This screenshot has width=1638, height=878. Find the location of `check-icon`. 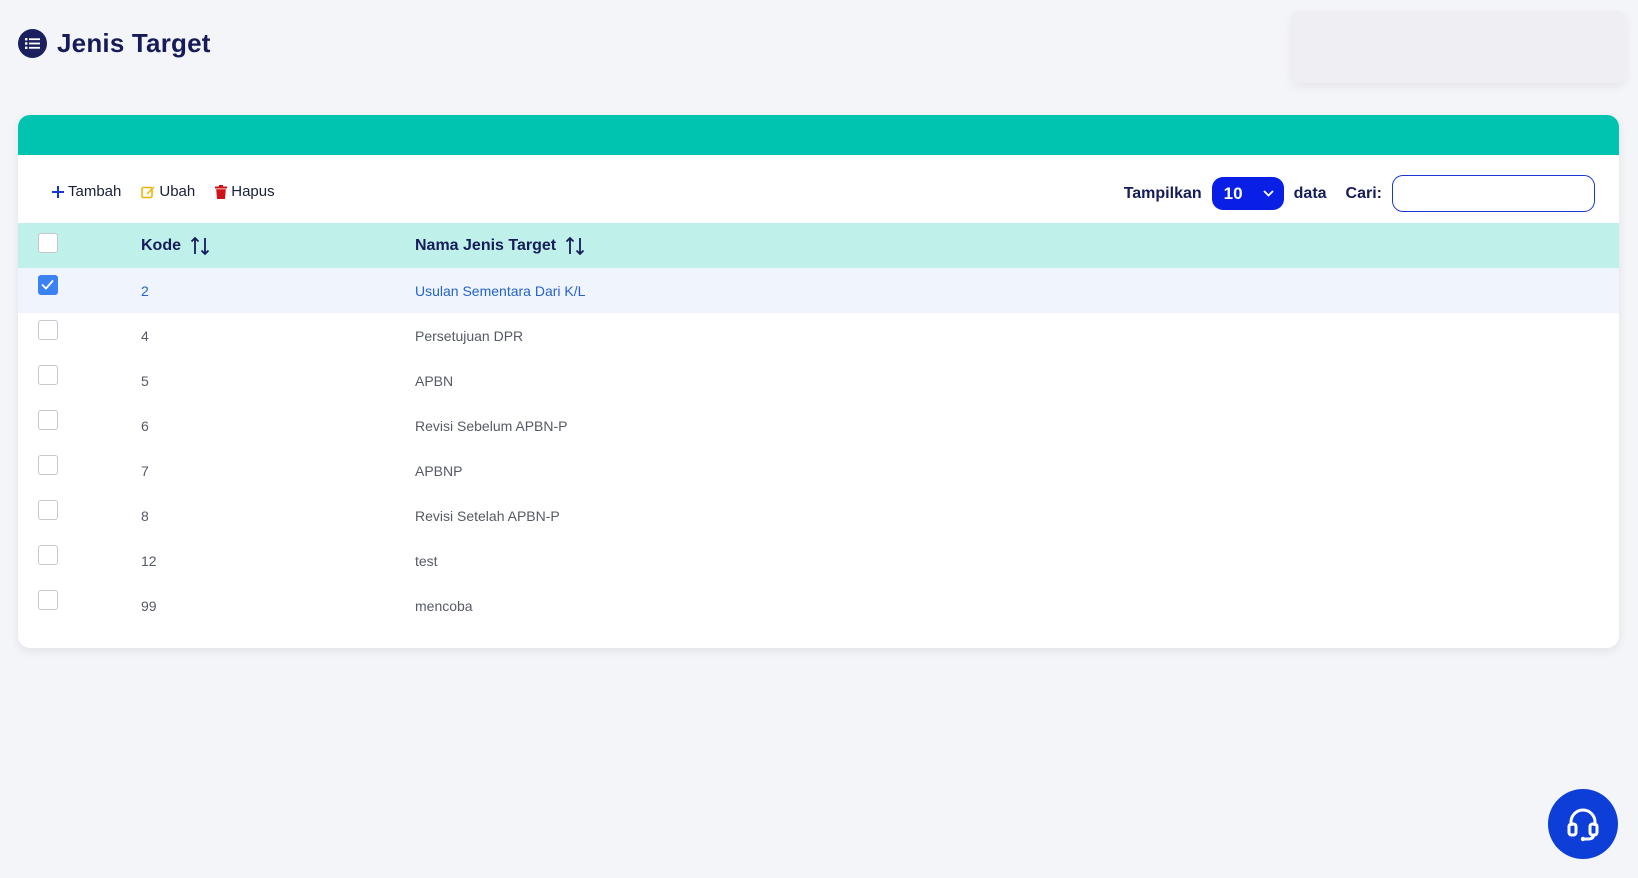

check-icon is located at coordinates (47, 284).